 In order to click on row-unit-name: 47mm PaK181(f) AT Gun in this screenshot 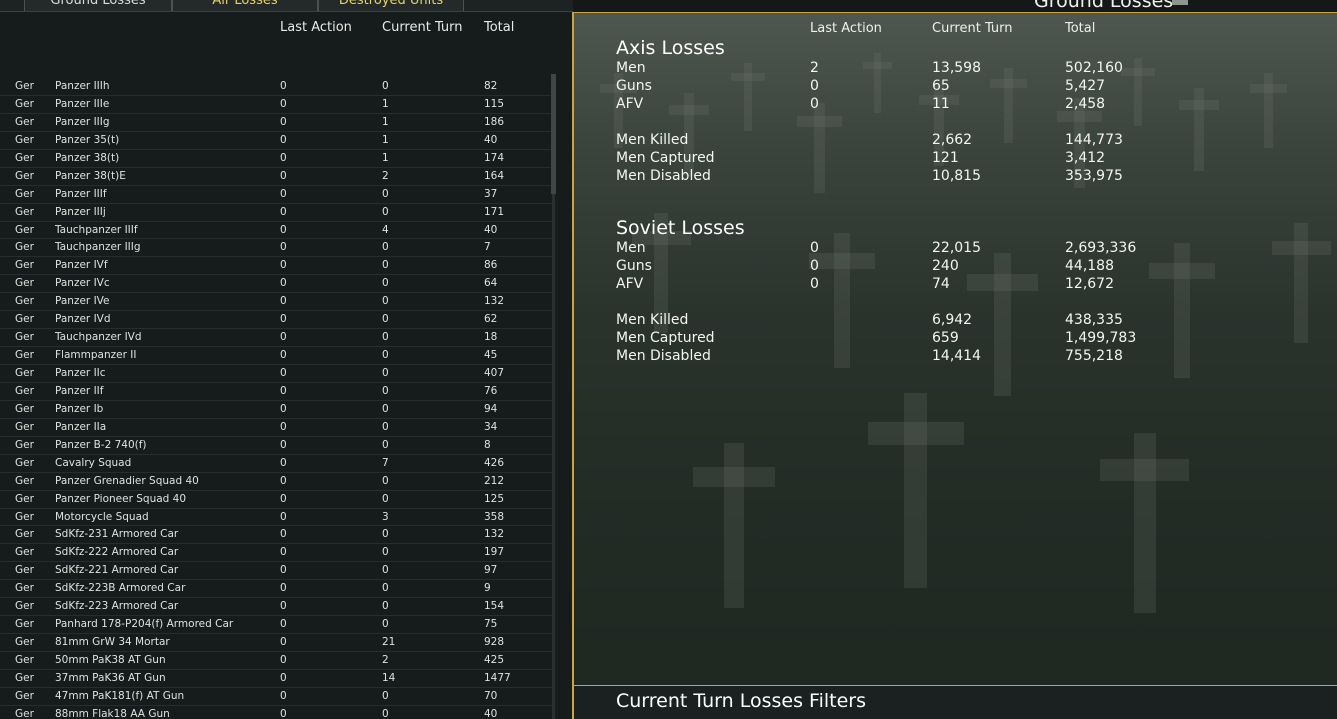, I will do `click(120, 695)`.